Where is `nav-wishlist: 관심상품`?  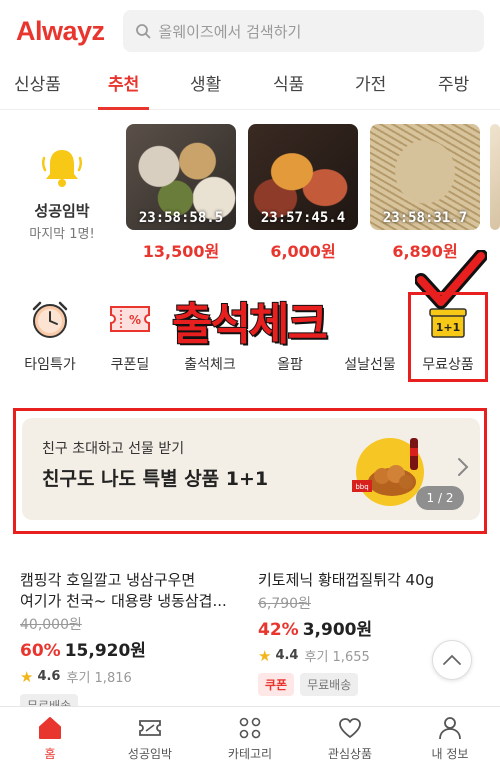
nav-wishlist: 관심상품 is located at coordinates (350, 738).